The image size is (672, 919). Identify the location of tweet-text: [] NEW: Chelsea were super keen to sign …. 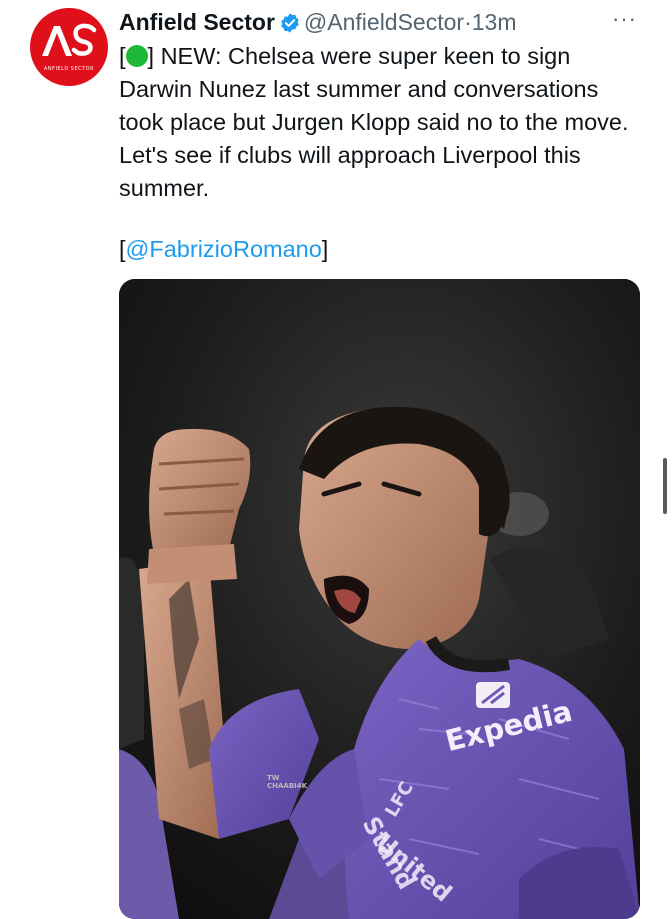
(384, 122).